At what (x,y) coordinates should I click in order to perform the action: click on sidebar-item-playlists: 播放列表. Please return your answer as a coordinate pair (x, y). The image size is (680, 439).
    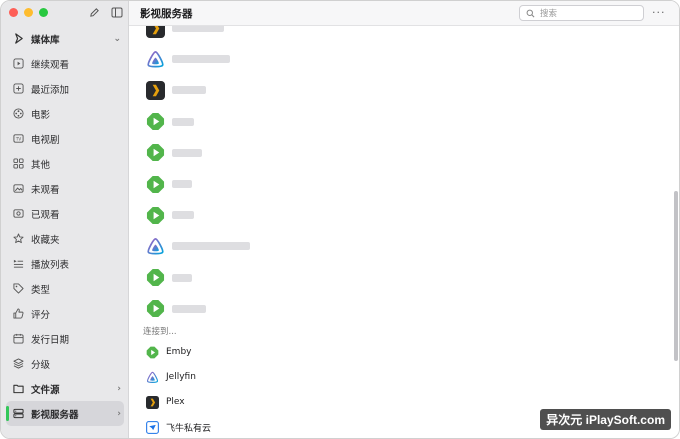
    Looking at the image, I should click on (65, 263).